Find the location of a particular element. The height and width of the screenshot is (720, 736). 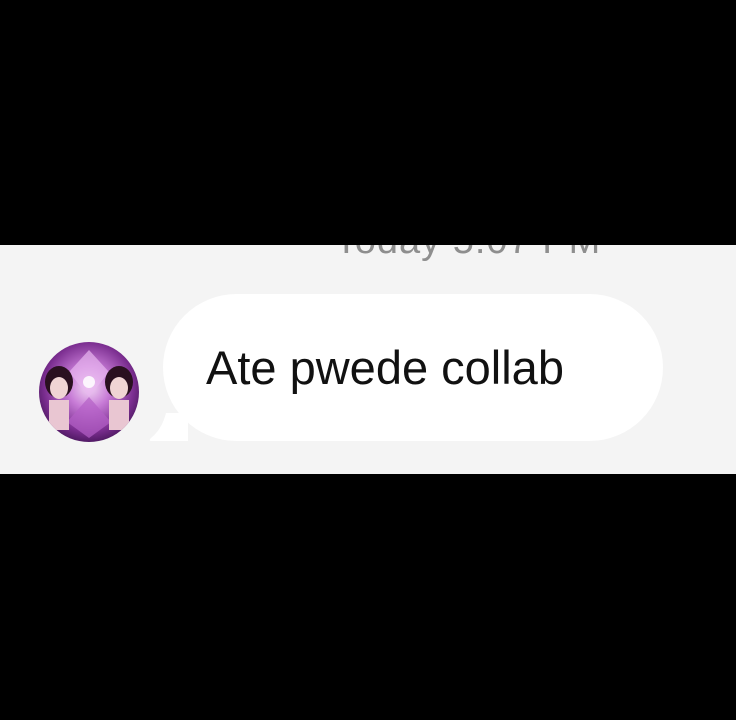

avatar-image is located at coordinates (89, 392).